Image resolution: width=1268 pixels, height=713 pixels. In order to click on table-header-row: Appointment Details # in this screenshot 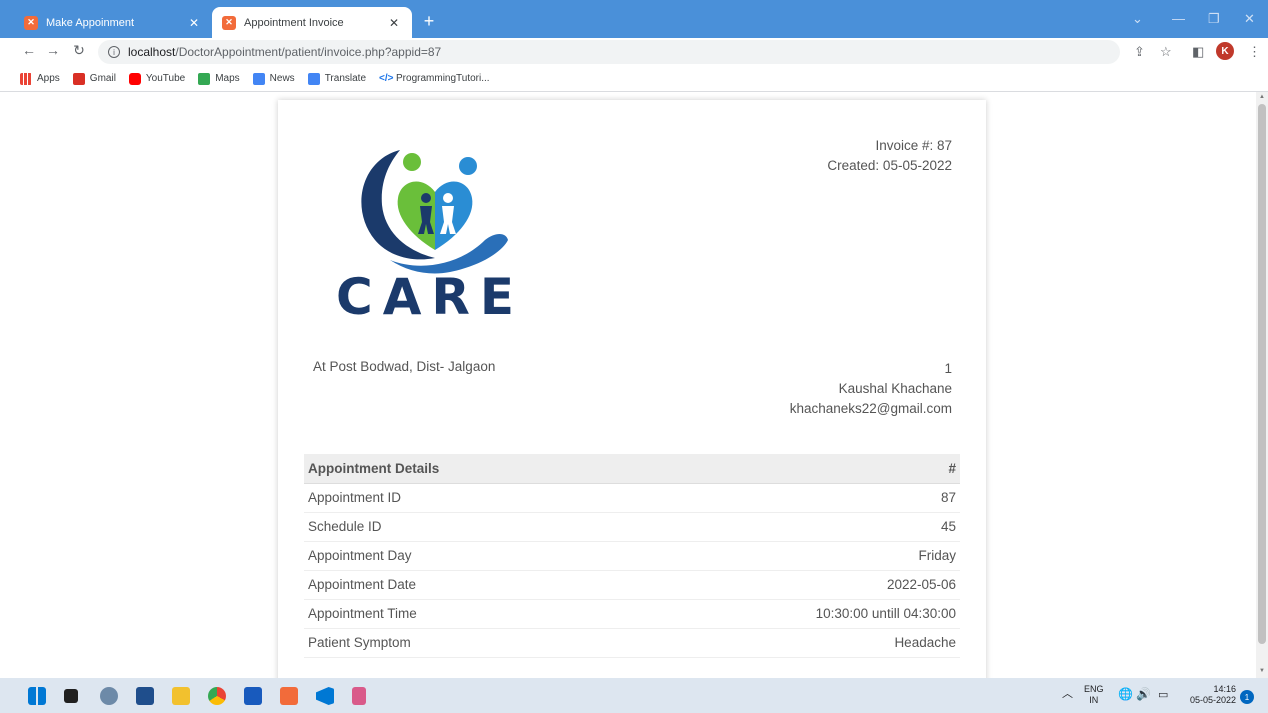, I will do `click(632, 469)`.